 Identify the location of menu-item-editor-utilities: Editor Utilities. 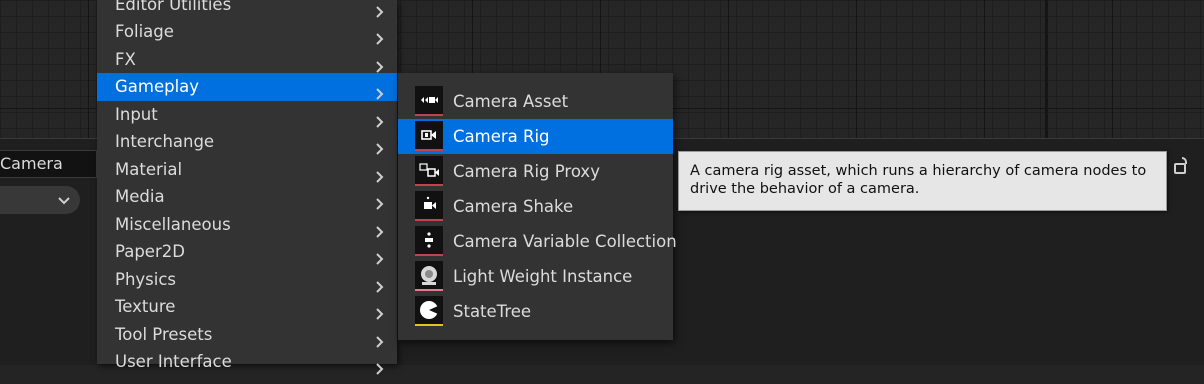
(247, 9).